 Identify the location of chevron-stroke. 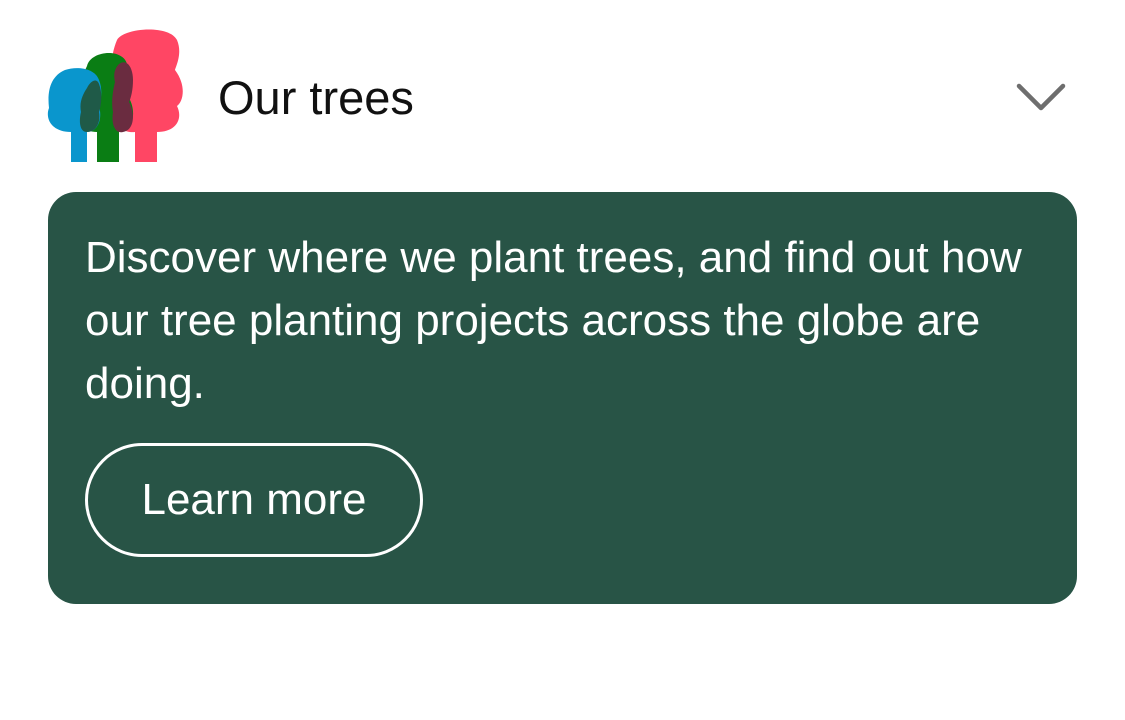
(1041, 97).